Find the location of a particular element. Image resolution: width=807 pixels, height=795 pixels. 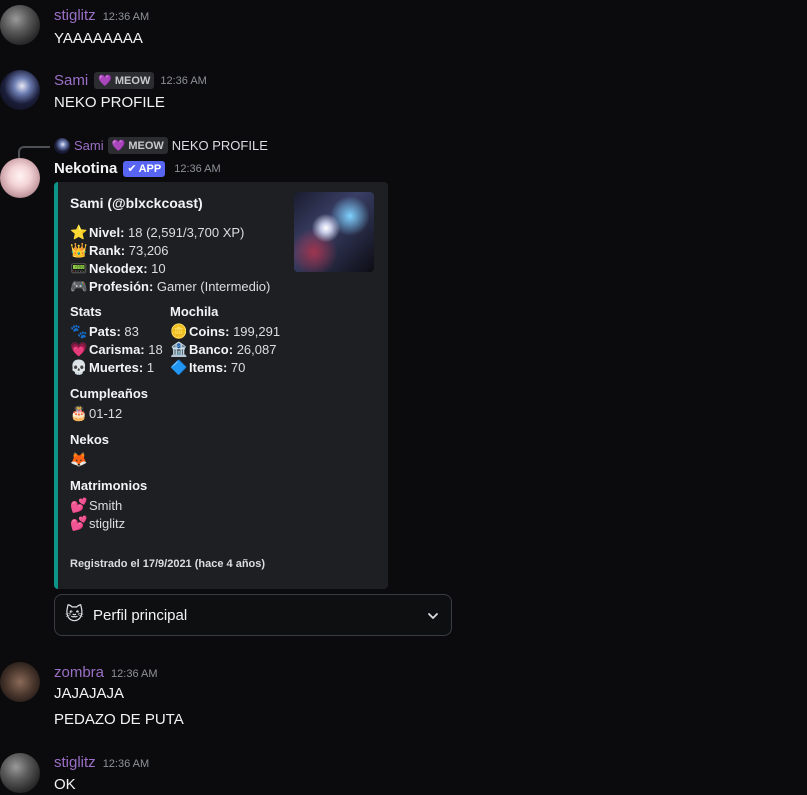

info-profession: 🎮 Profesión: Gamer (Intermedio) is located at coordinates (170, 286).